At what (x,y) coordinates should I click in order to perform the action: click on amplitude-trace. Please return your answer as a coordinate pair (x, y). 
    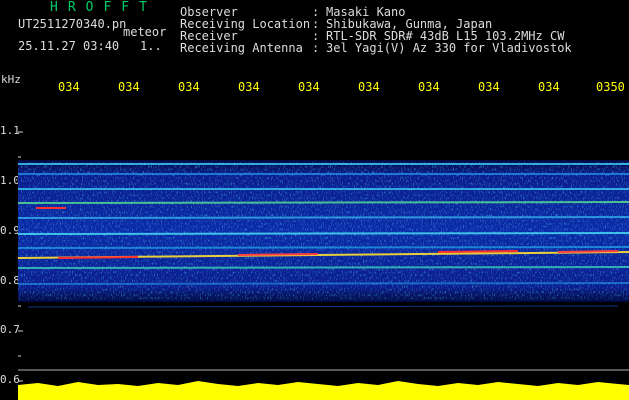
    Looking at the image, I should click on (323, 390).